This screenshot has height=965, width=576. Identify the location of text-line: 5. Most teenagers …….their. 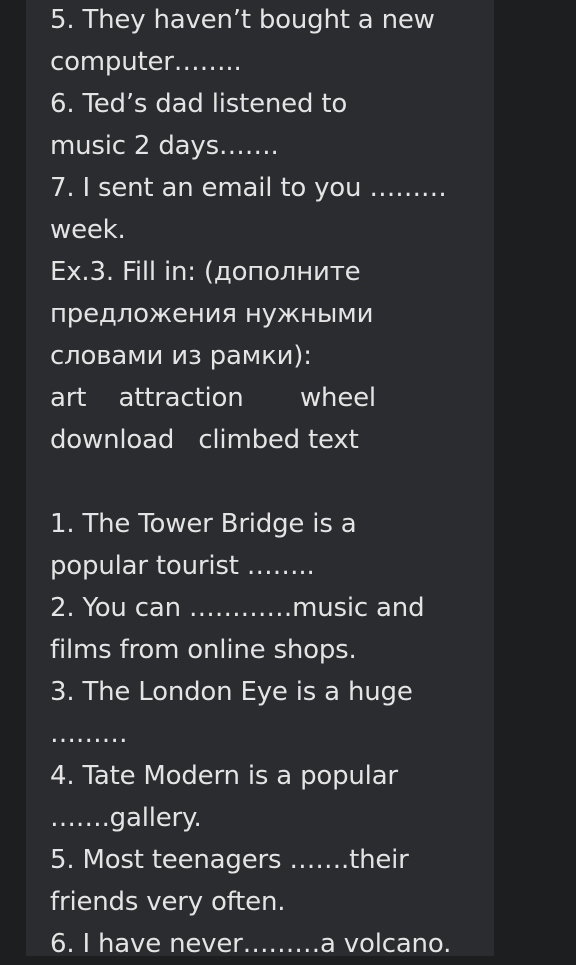
(229, 860).